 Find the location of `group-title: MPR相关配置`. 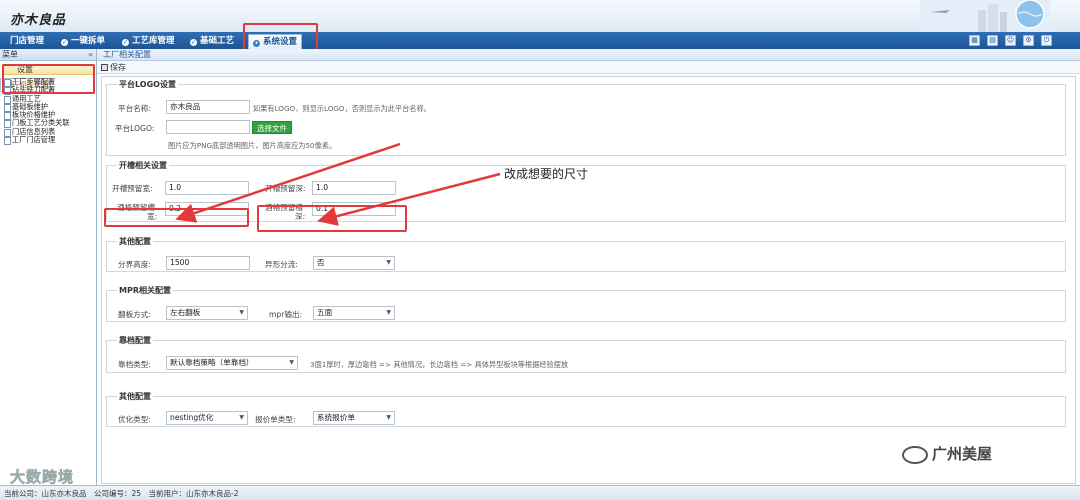

group-title: MPR相关配置 is located at coordinates (145, 290).